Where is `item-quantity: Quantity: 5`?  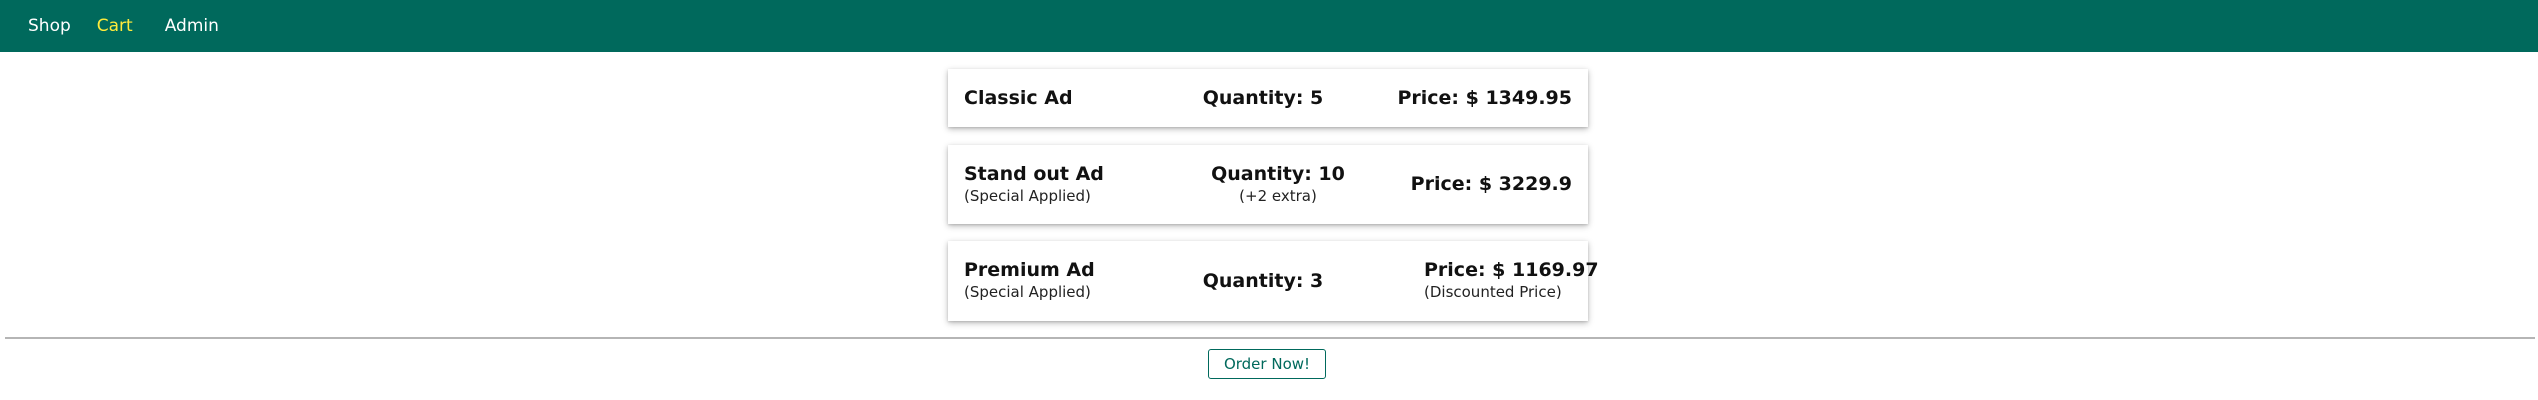
item-quantity: Quantity: 5 is located at coordinates (1263, 97).